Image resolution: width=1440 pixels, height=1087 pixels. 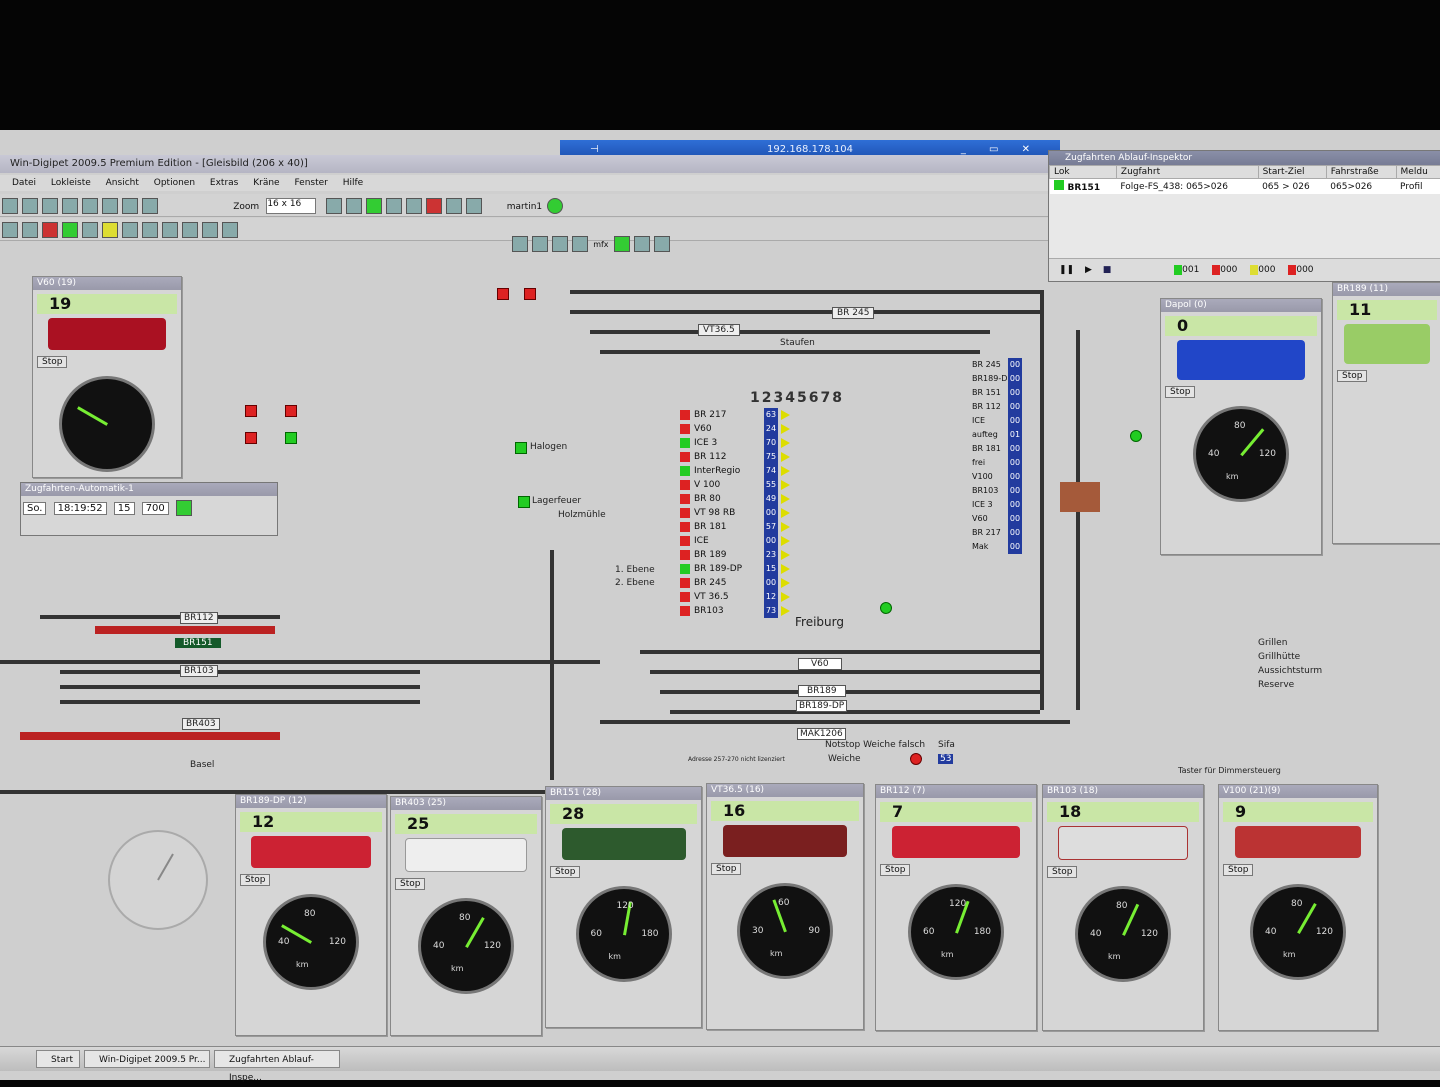 What do you see at coordinates (600, 244) in the screenshot?
I see `mfx-button: mfx` at bounding box center [600, 244].